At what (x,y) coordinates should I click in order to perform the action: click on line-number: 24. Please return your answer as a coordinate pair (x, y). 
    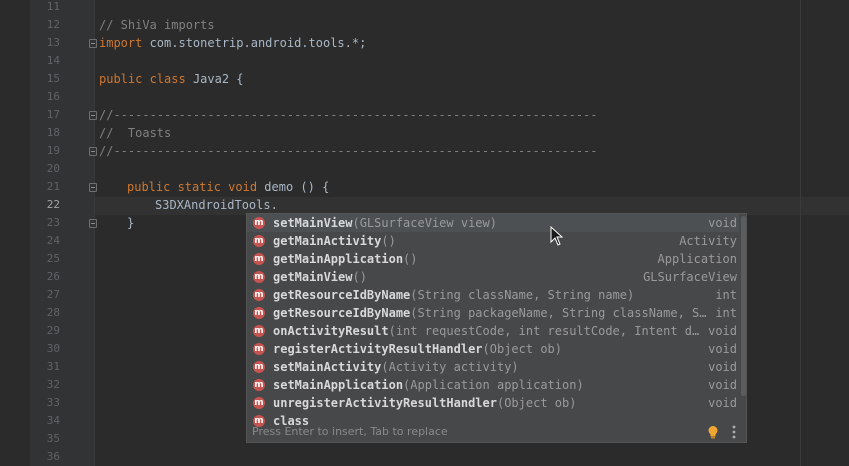
    Looking at the image, I should click on (53, 240).